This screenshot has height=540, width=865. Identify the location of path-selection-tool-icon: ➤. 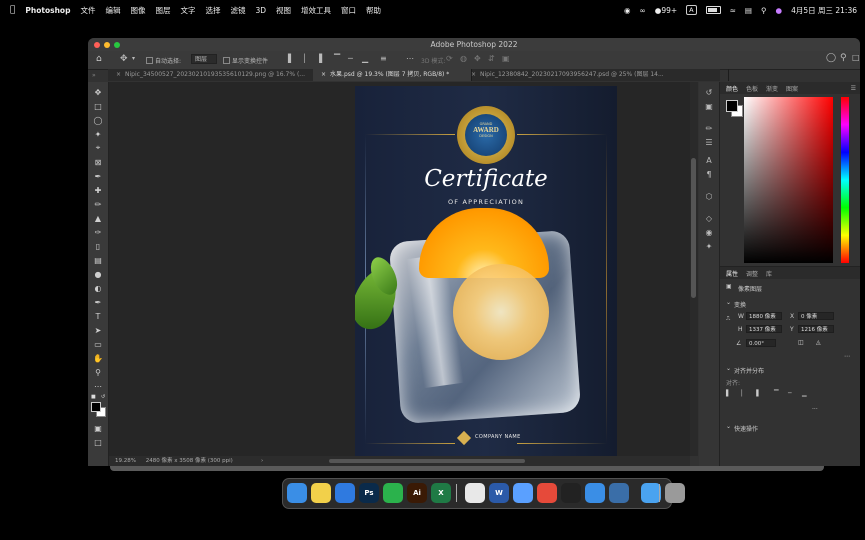
(98, 330).